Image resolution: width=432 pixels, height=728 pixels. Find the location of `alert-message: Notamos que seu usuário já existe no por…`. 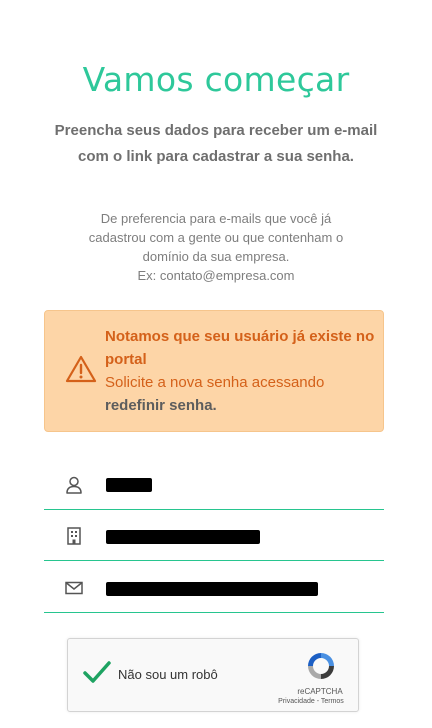

alert-message: Notamos que seu usuário já existe no por… is located at coordinates (240, 371).